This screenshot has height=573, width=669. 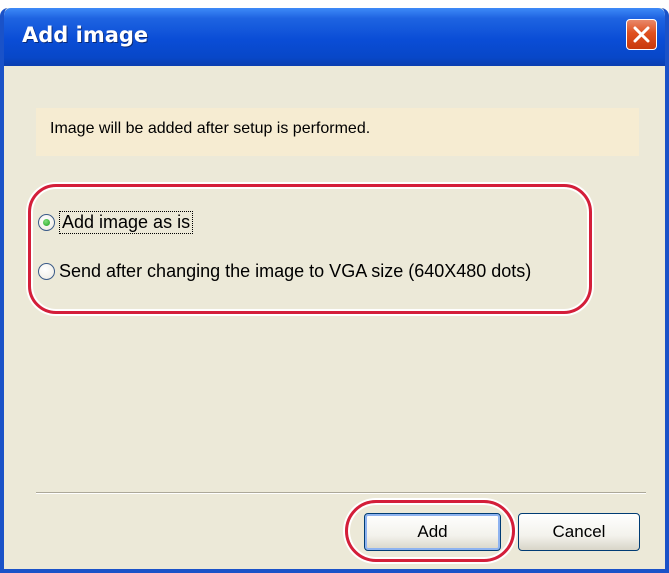 I want to click on cancel-button: Cancel, so click(x=579, y=532).